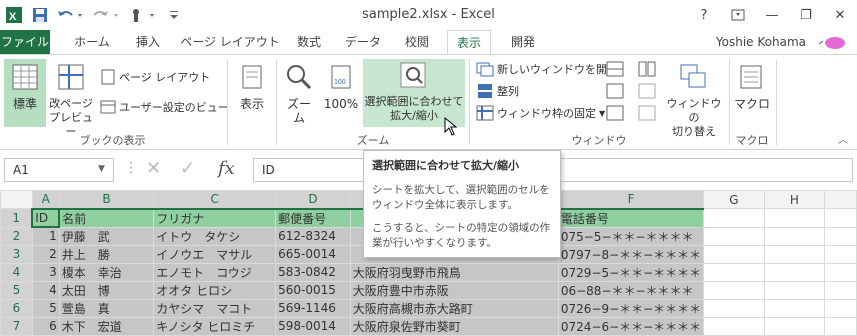  What do you see at coordinates (631, 308) in the screenshot?
I see `cell: 0726−9−＊＊−＊＊＊＊` at bounding box center [631, 308].